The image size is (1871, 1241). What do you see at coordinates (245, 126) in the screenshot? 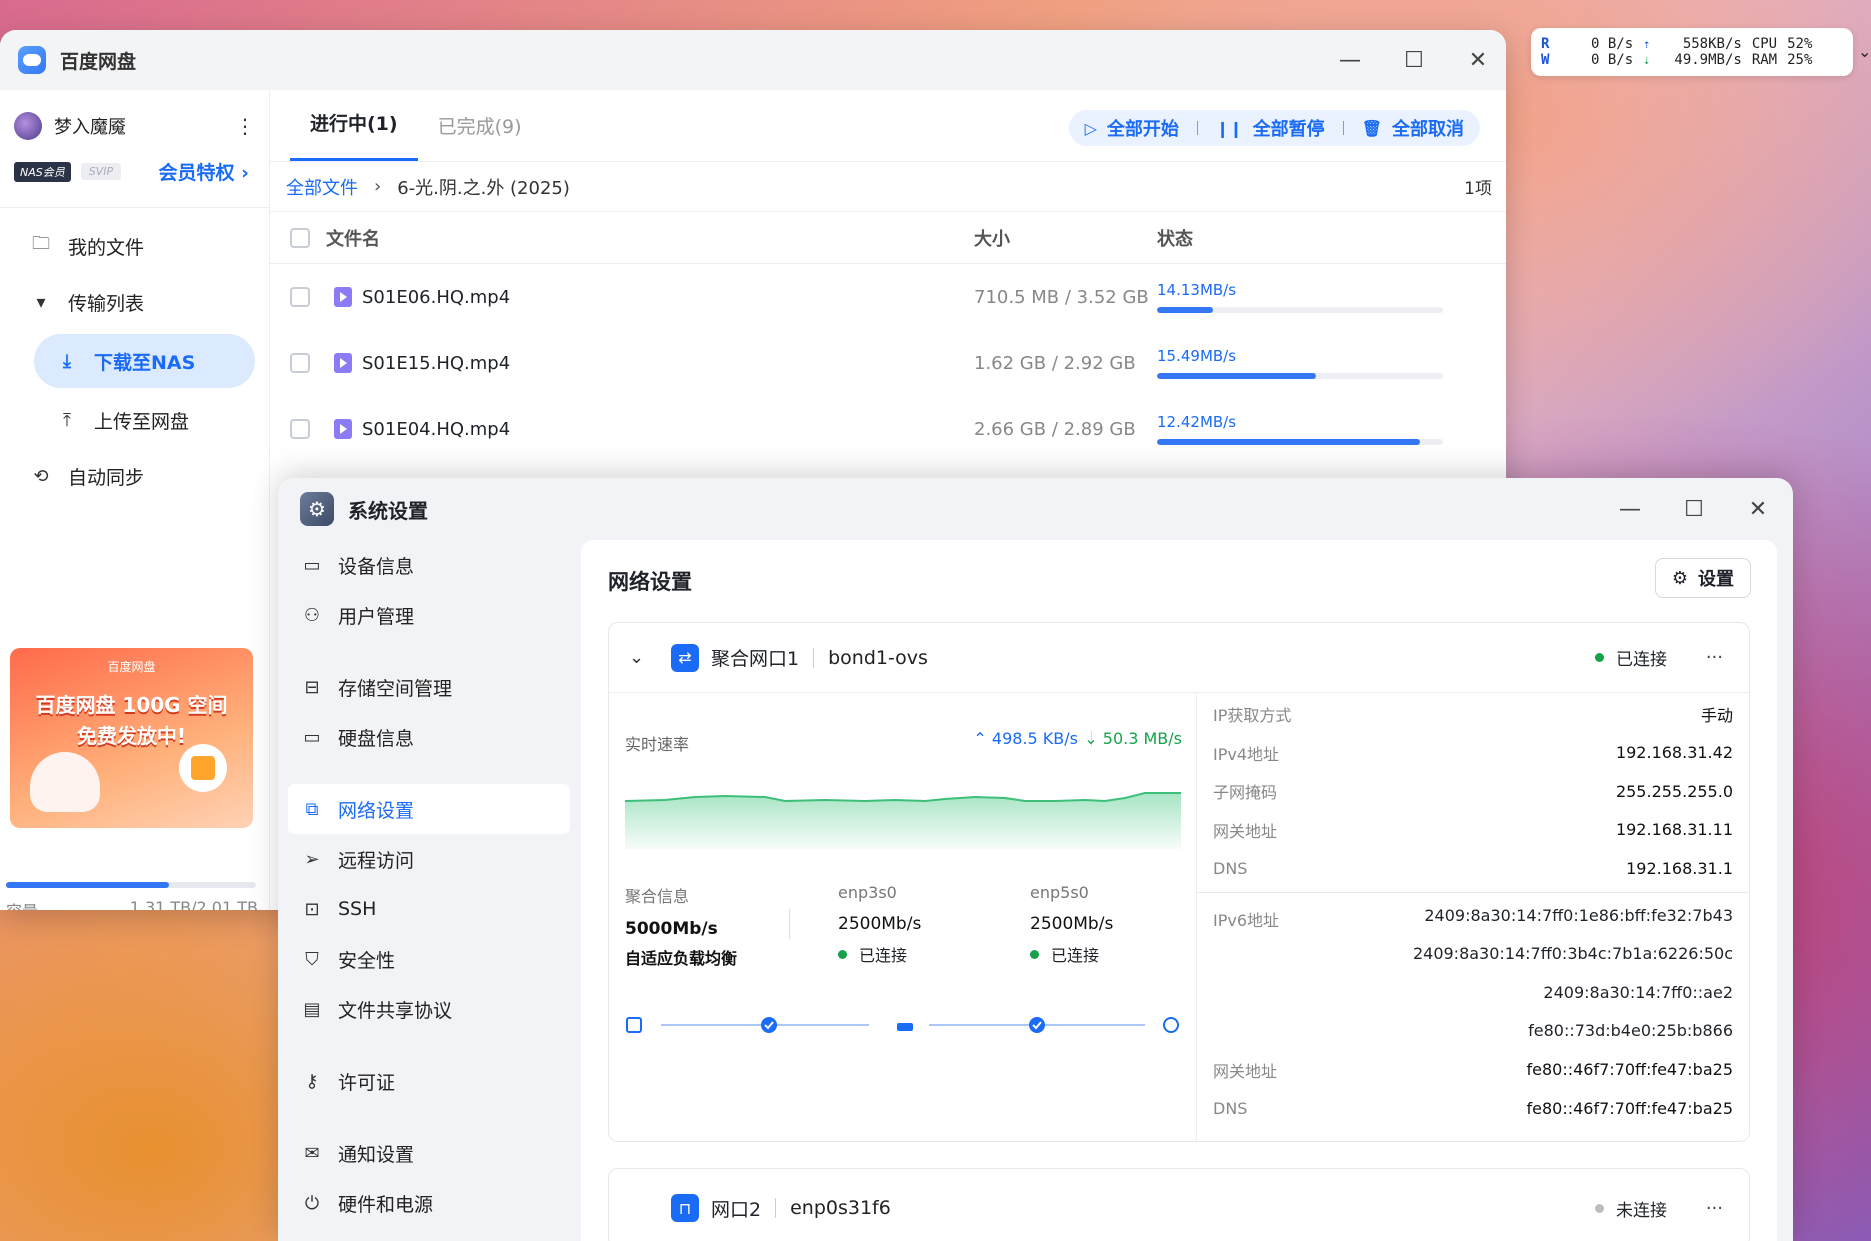
I see `more-menu-icon: ⋮` at bounding box center [245, 126].